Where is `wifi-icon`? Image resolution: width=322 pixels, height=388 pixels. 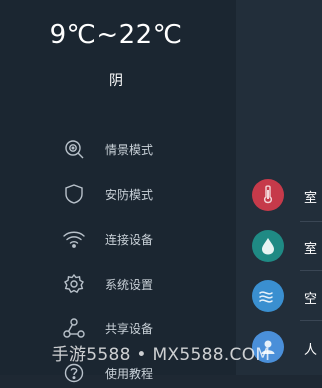 wifi-icon is located at coordinates (74, 239).